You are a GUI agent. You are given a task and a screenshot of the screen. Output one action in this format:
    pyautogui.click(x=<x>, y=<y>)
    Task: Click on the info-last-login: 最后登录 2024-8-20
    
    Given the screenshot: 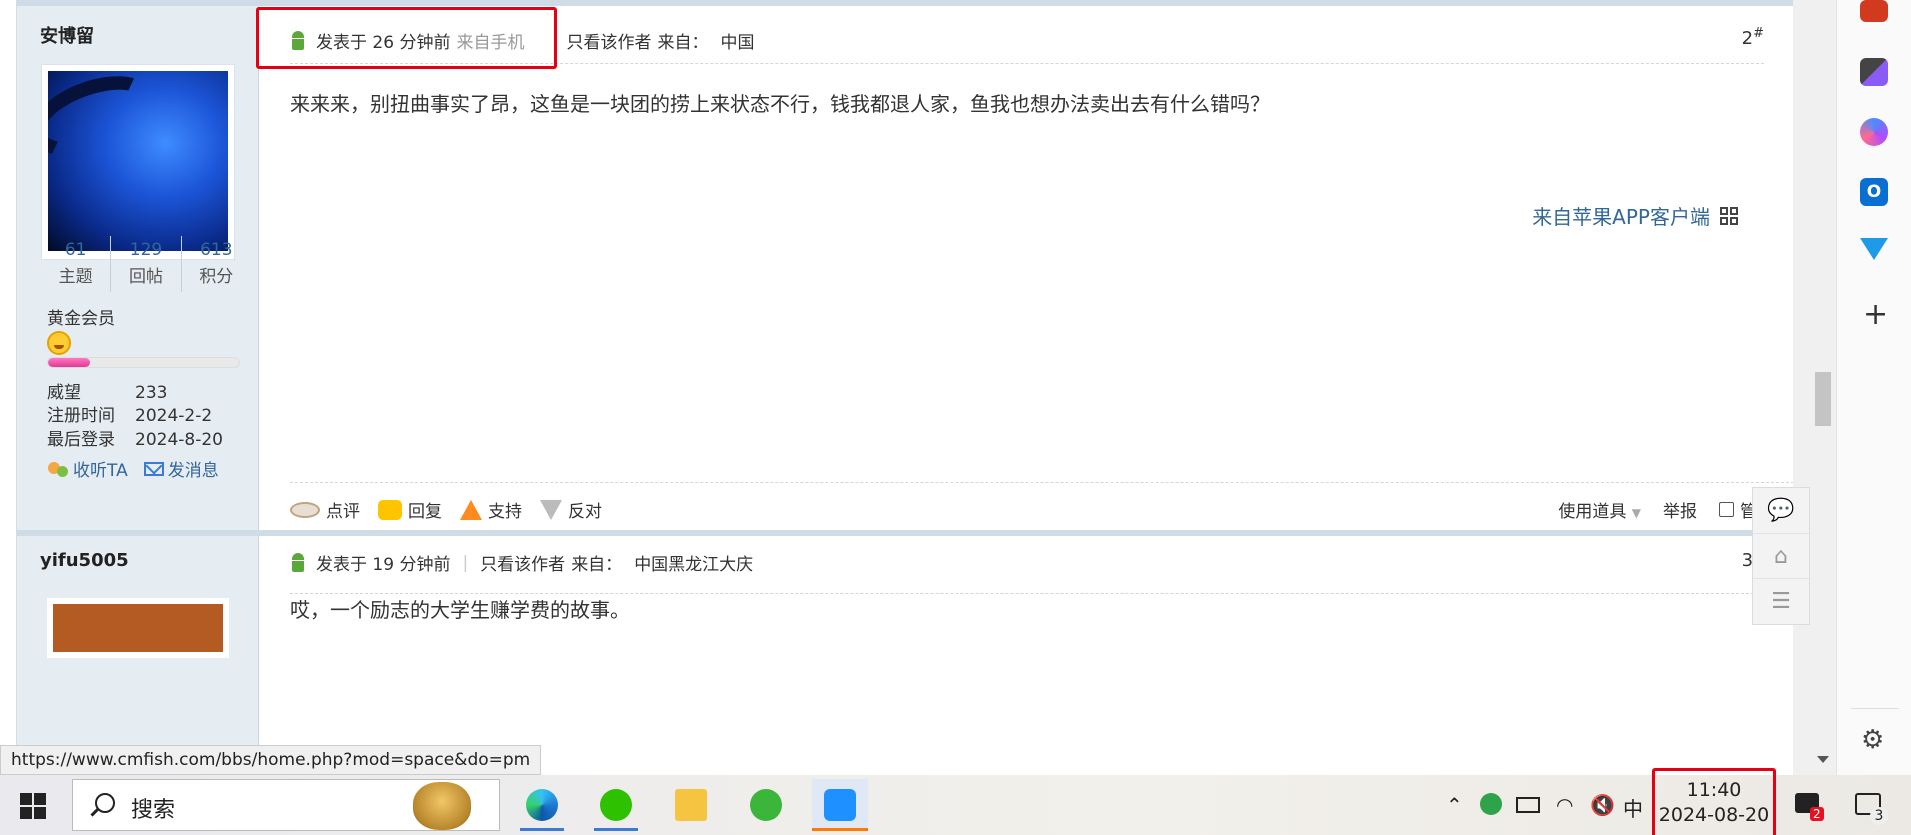 What is the action you would take?
    pyautogui.click(x=135, y=437)
    